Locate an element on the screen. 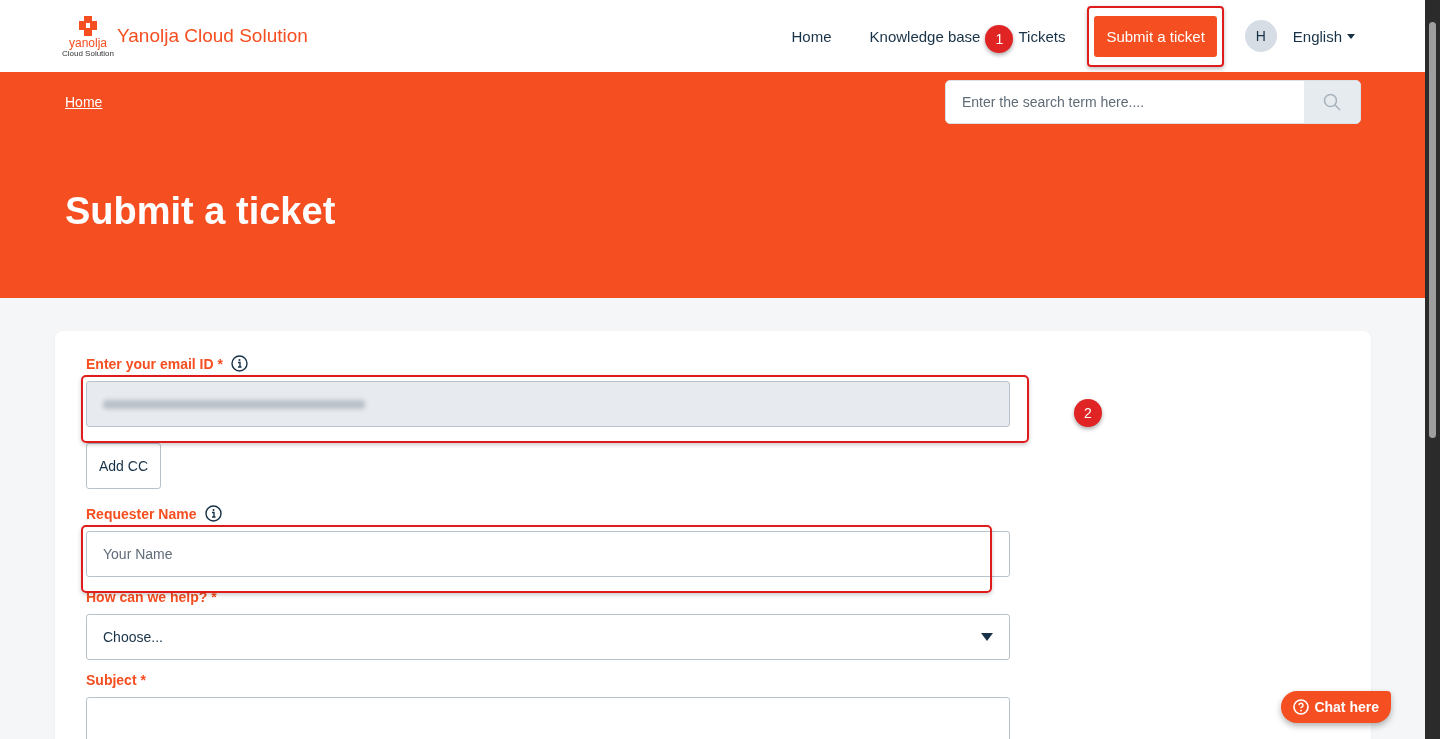 The width and height of the screenshot is (1440, 739). avatar: H is located at coordinates (1260, 36).